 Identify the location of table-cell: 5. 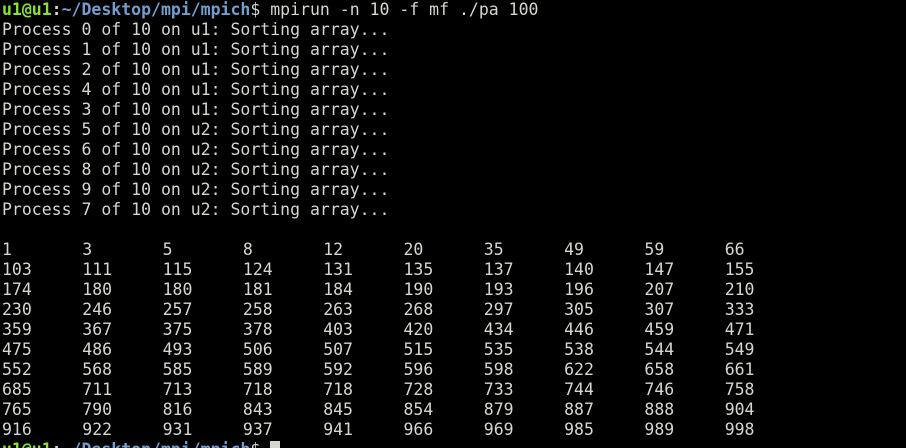
(167, 249).